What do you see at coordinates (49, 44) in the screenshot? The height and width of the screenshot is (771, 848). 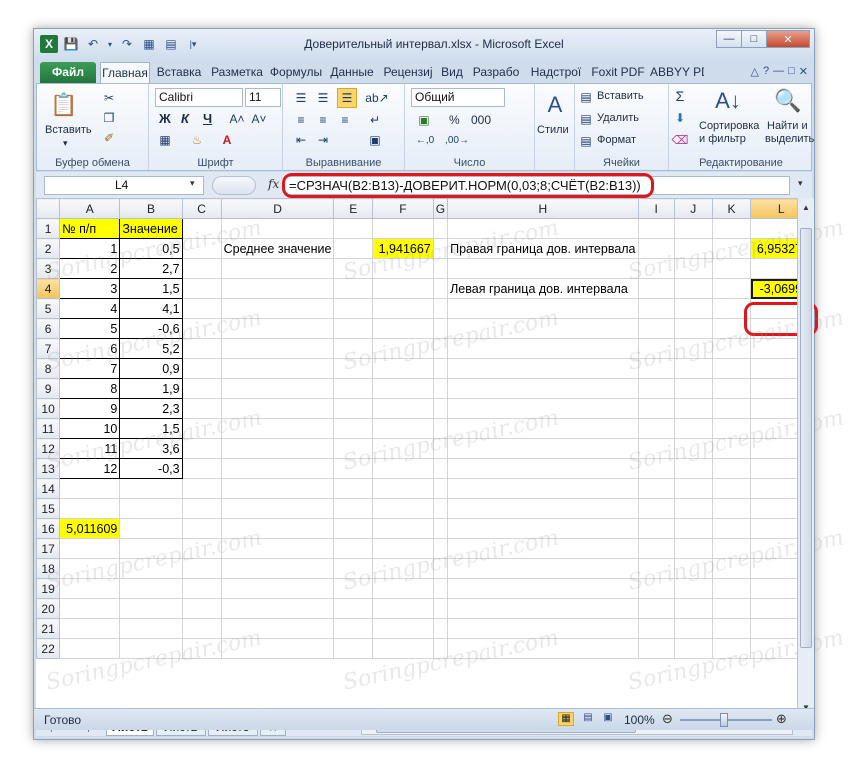 I see `excel-logo-icon: X` at bounding box center [49, 44].